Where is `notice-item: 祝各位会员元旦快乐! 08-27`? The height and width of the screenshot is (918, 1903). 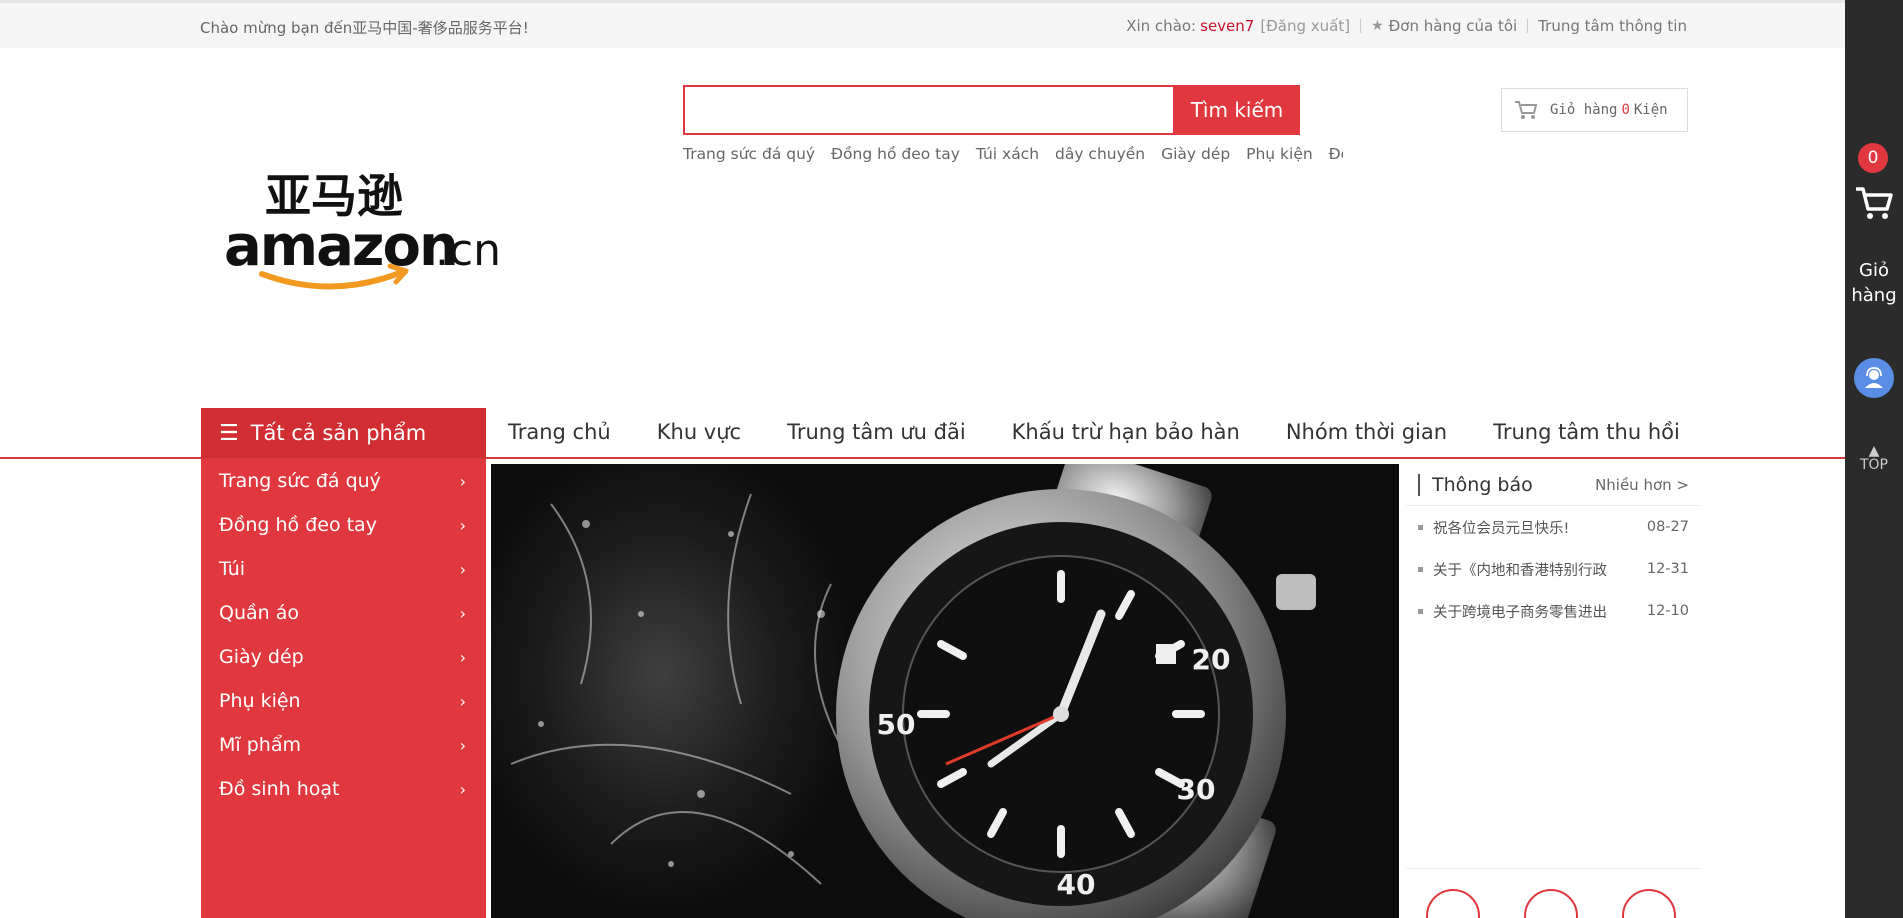 notice-item: 祝各位会员元旦快乐! 08-27 is located at coordinates (1553, 527).